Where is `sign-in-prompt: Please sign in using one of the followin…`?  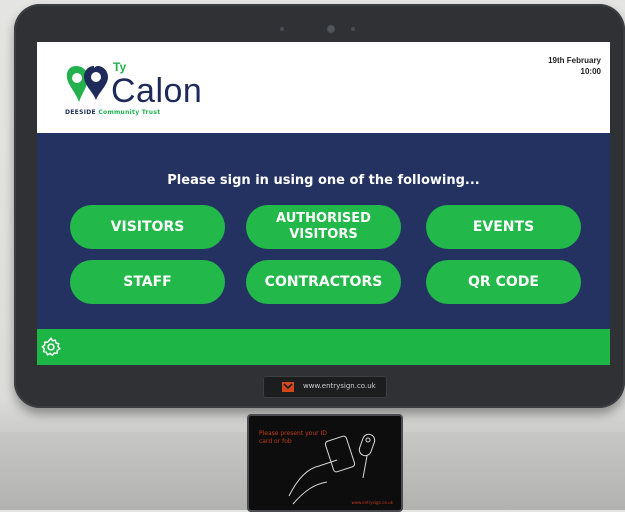 sign-in-prompt: Please sign in using one of the followin… is located at coordinates (323, 180).